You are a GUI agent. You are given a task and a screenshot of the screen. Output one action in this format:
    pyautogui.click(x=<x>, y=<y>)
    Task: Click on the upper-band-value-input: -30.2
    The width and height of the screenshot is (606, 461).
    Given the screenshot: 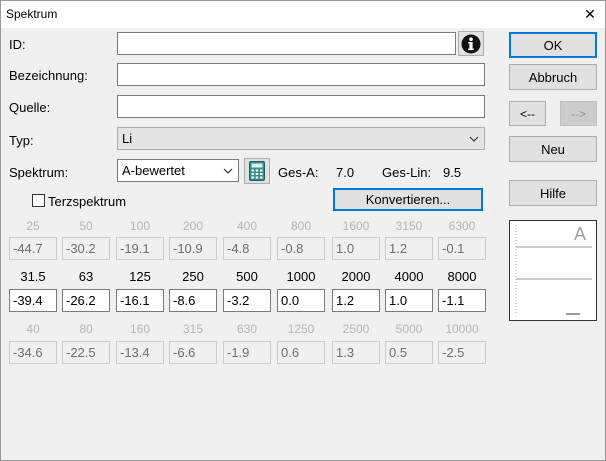 What is the action you would take?
    pyautogui.click(x=86, y=248)
    